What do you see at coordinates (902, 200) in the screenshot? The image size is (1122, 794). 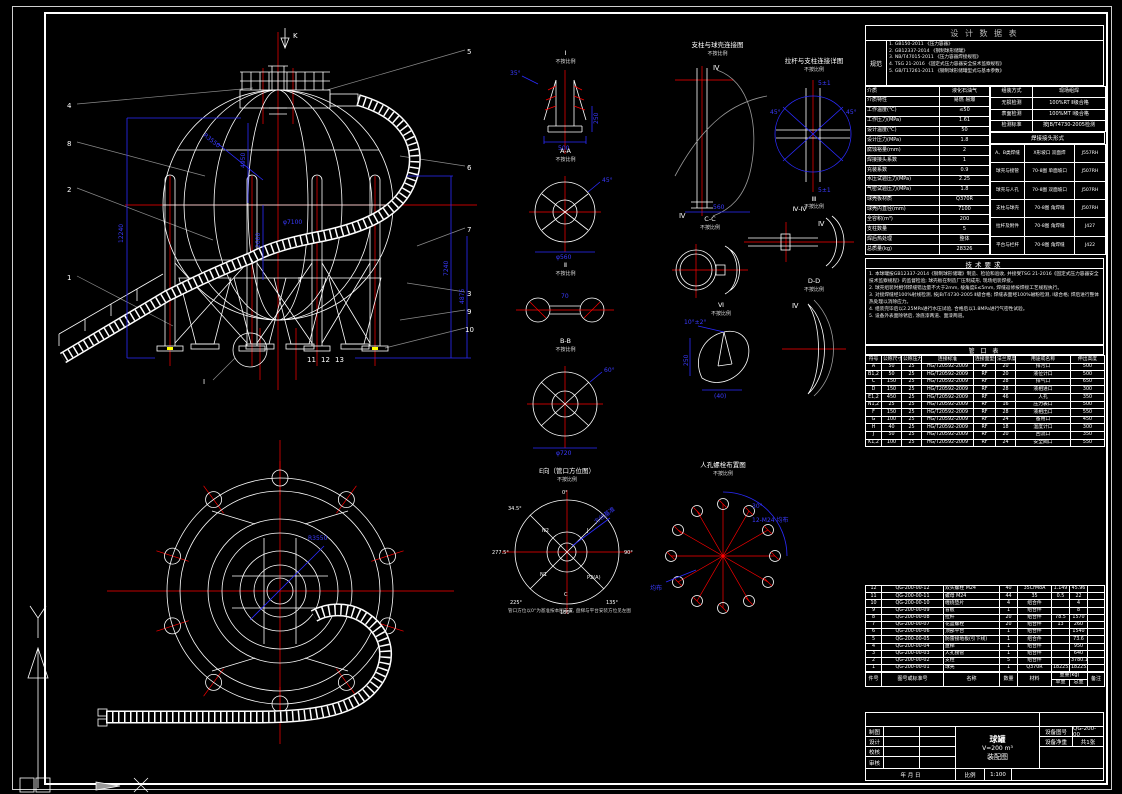 I see `param-label: 球壳板材质` at bounding box center [902, 200].